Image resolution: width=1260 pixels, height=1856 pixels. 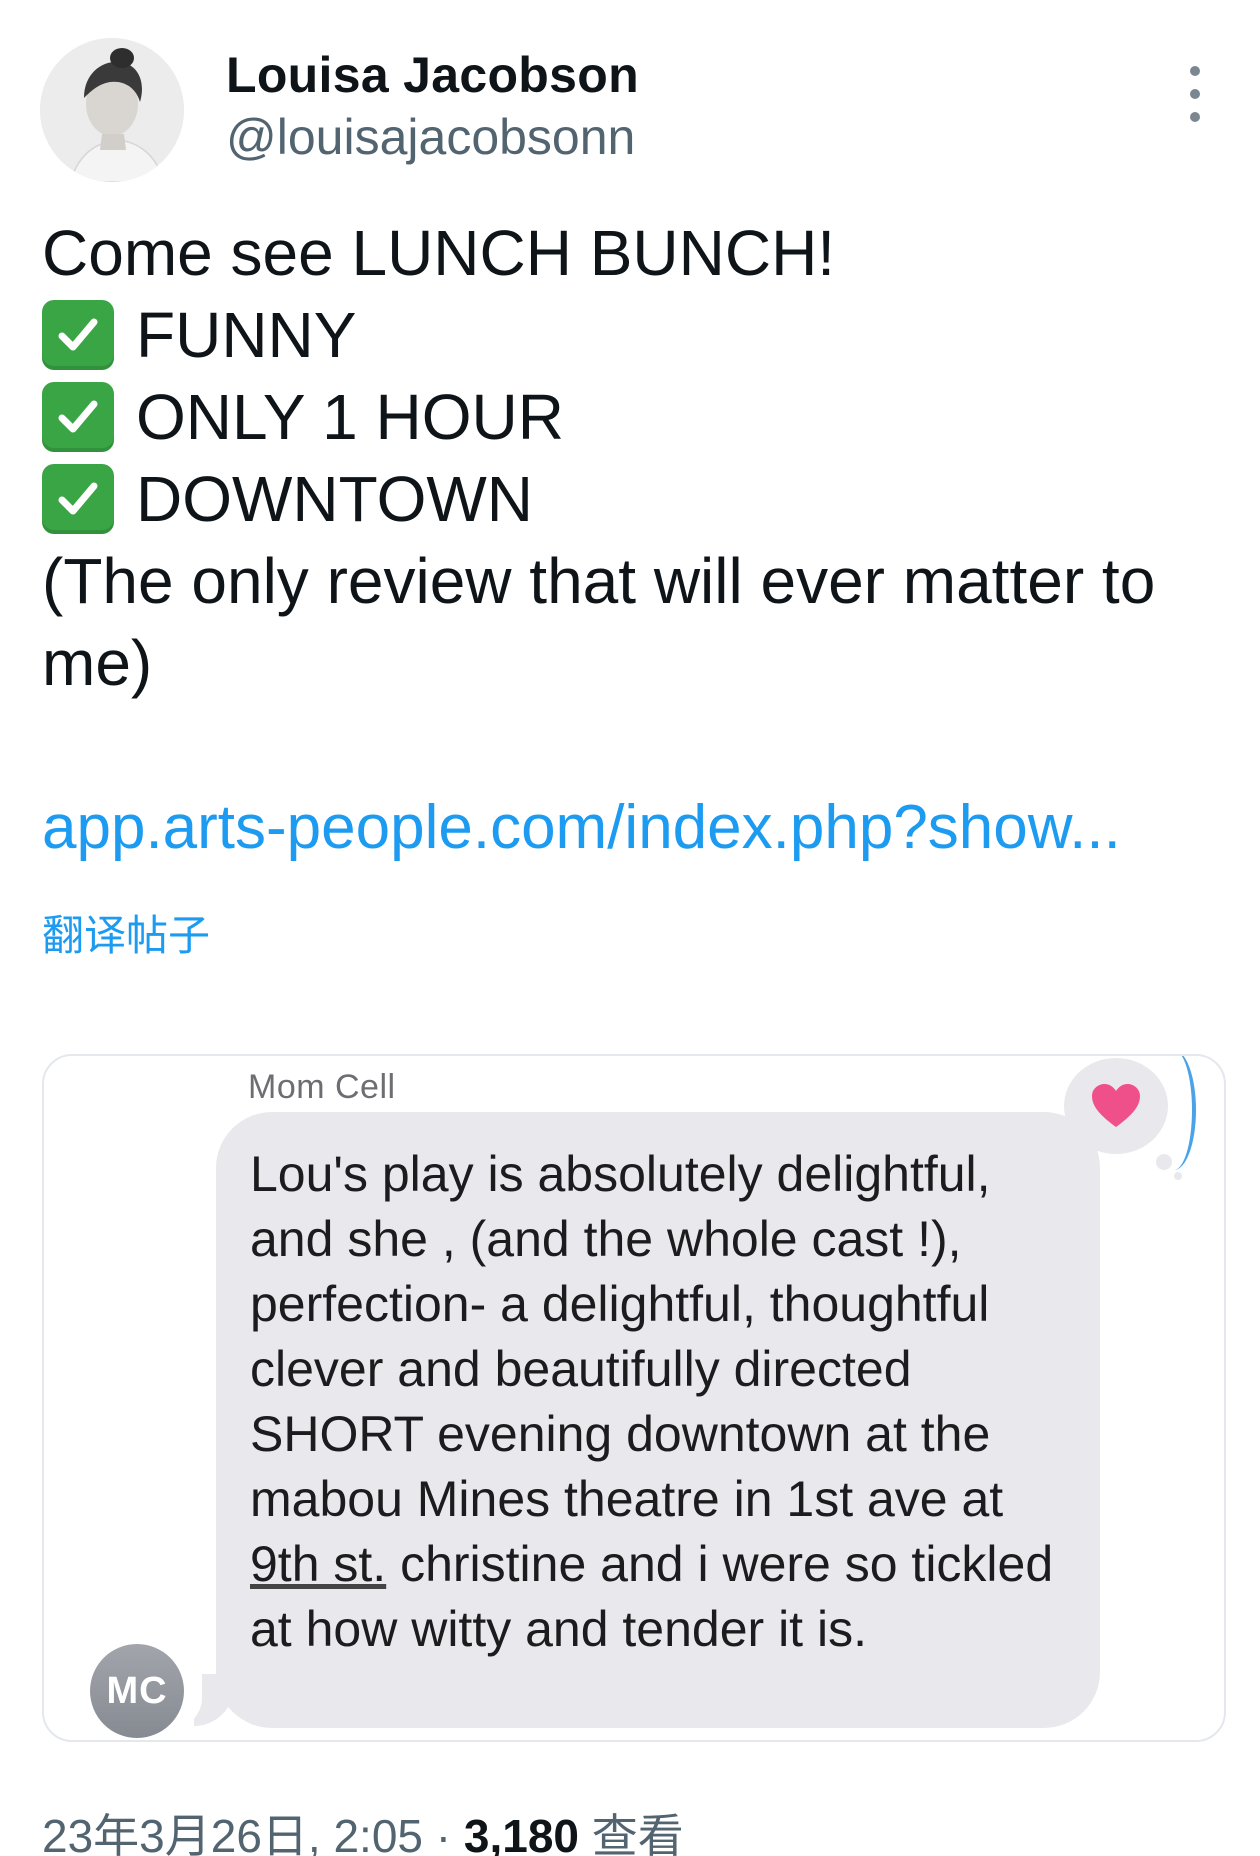 I want to click on message-address-link: 9th st., so click(x=318, y=1564).